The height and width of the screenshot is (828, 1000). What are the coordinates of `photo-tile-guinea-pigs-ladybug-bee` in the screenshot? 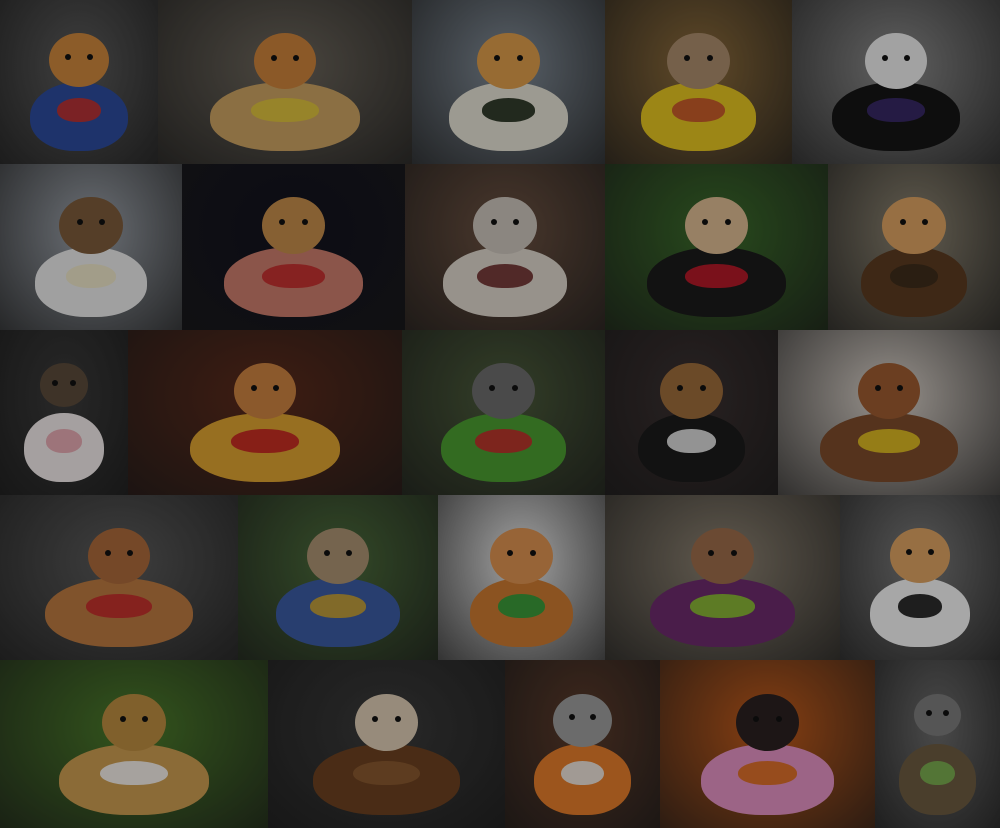 It's located at (716, 247).